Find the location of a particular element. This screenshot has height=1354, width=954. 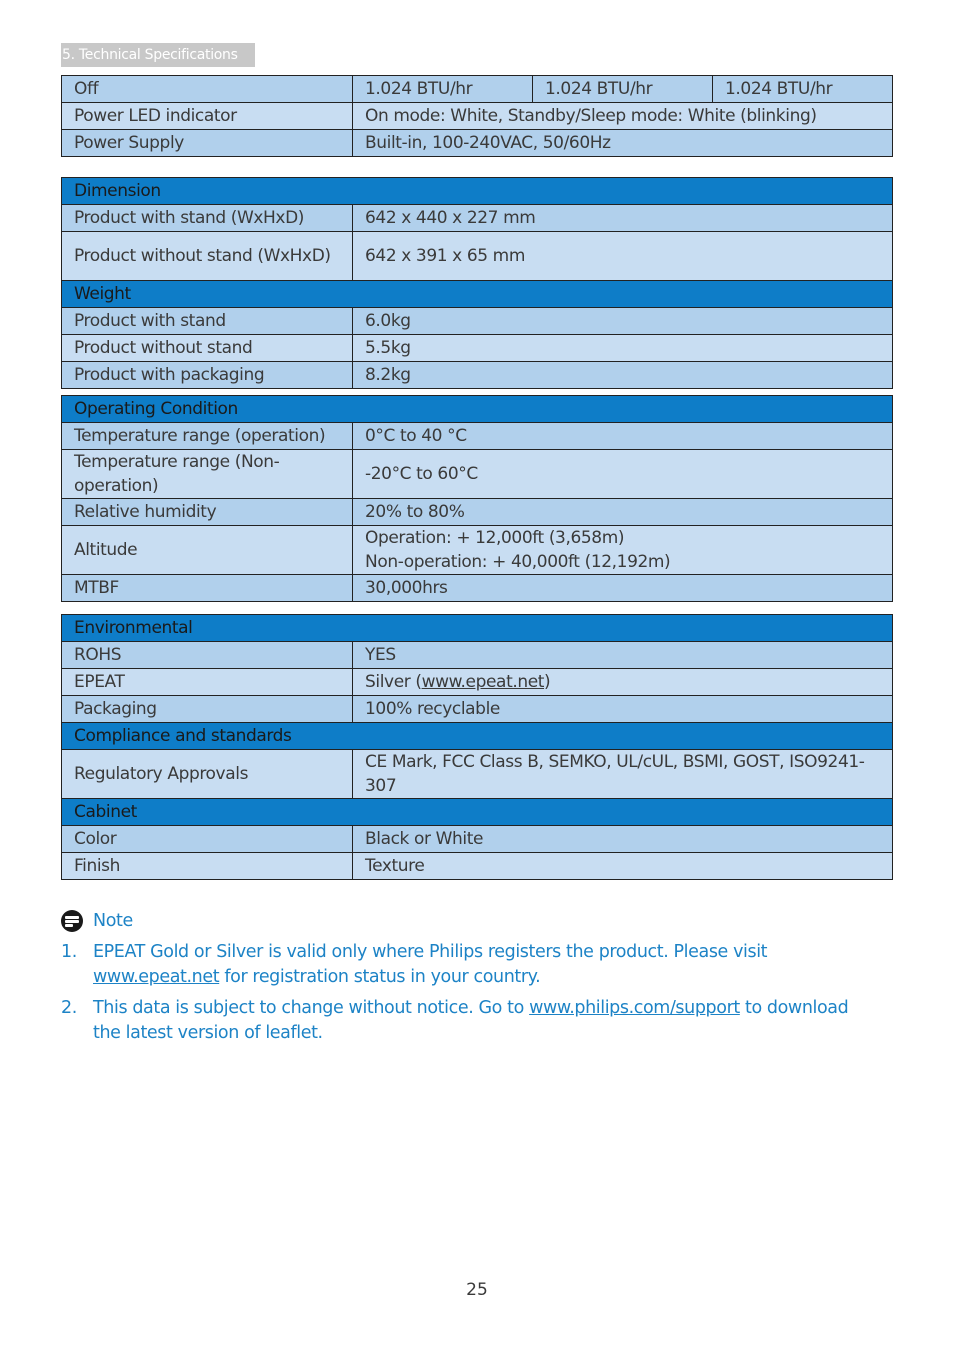

row-label: Off is located at coordinates (207, 89).